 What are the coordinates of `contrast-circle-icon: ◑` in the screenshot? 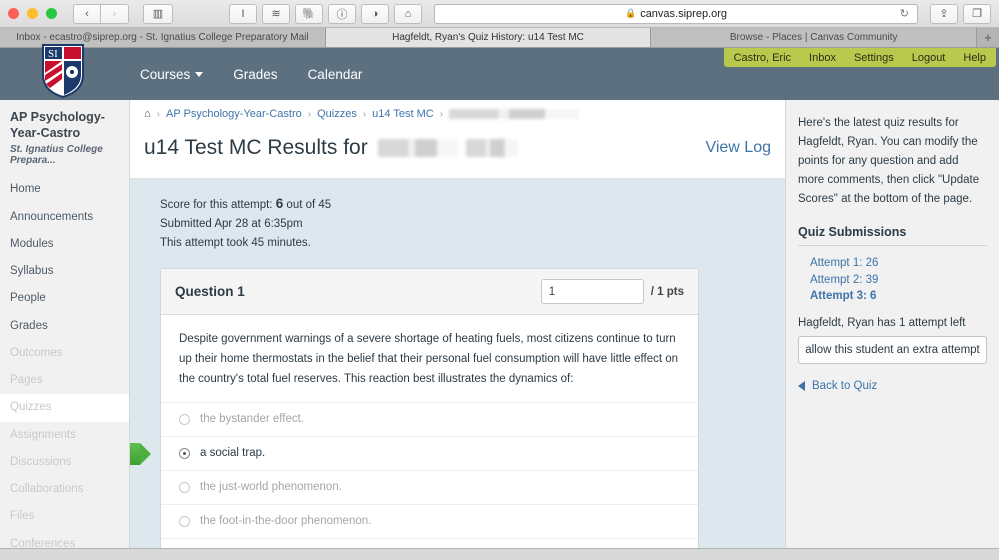 It's located at (375, 13).